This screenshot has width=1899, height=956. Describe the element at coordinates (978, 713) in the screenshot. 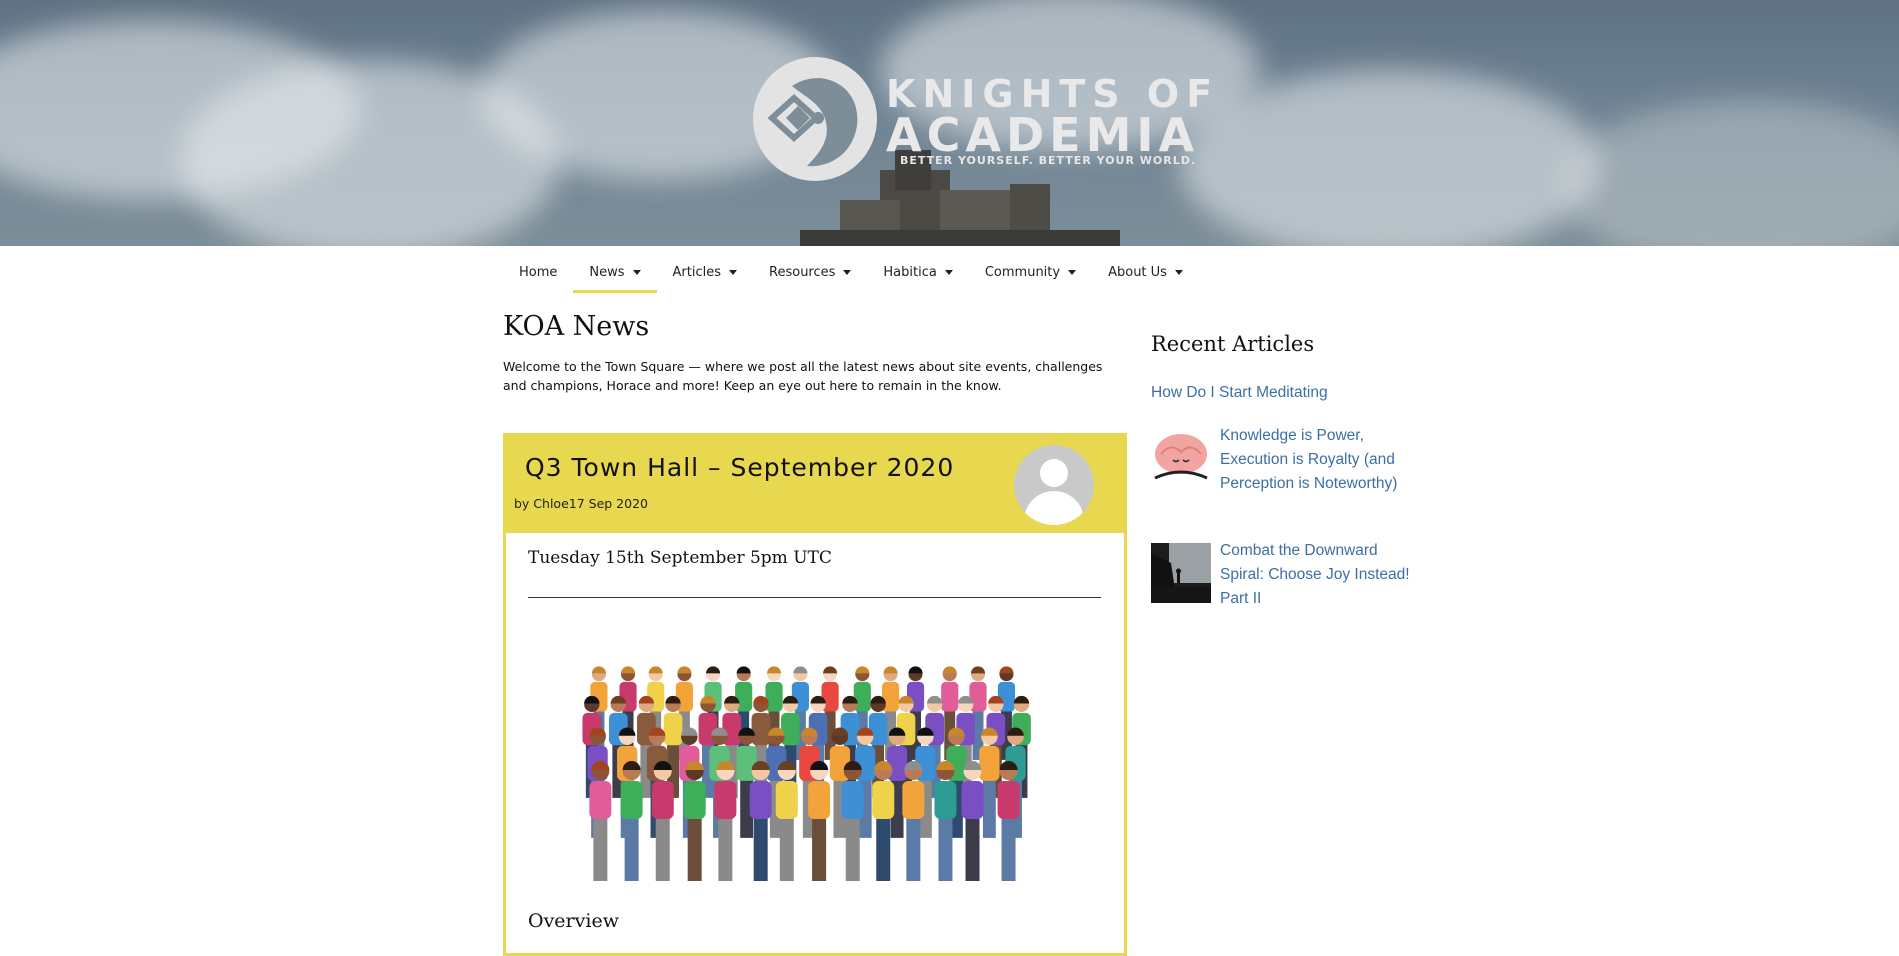

I see `crowd-person` at that location.